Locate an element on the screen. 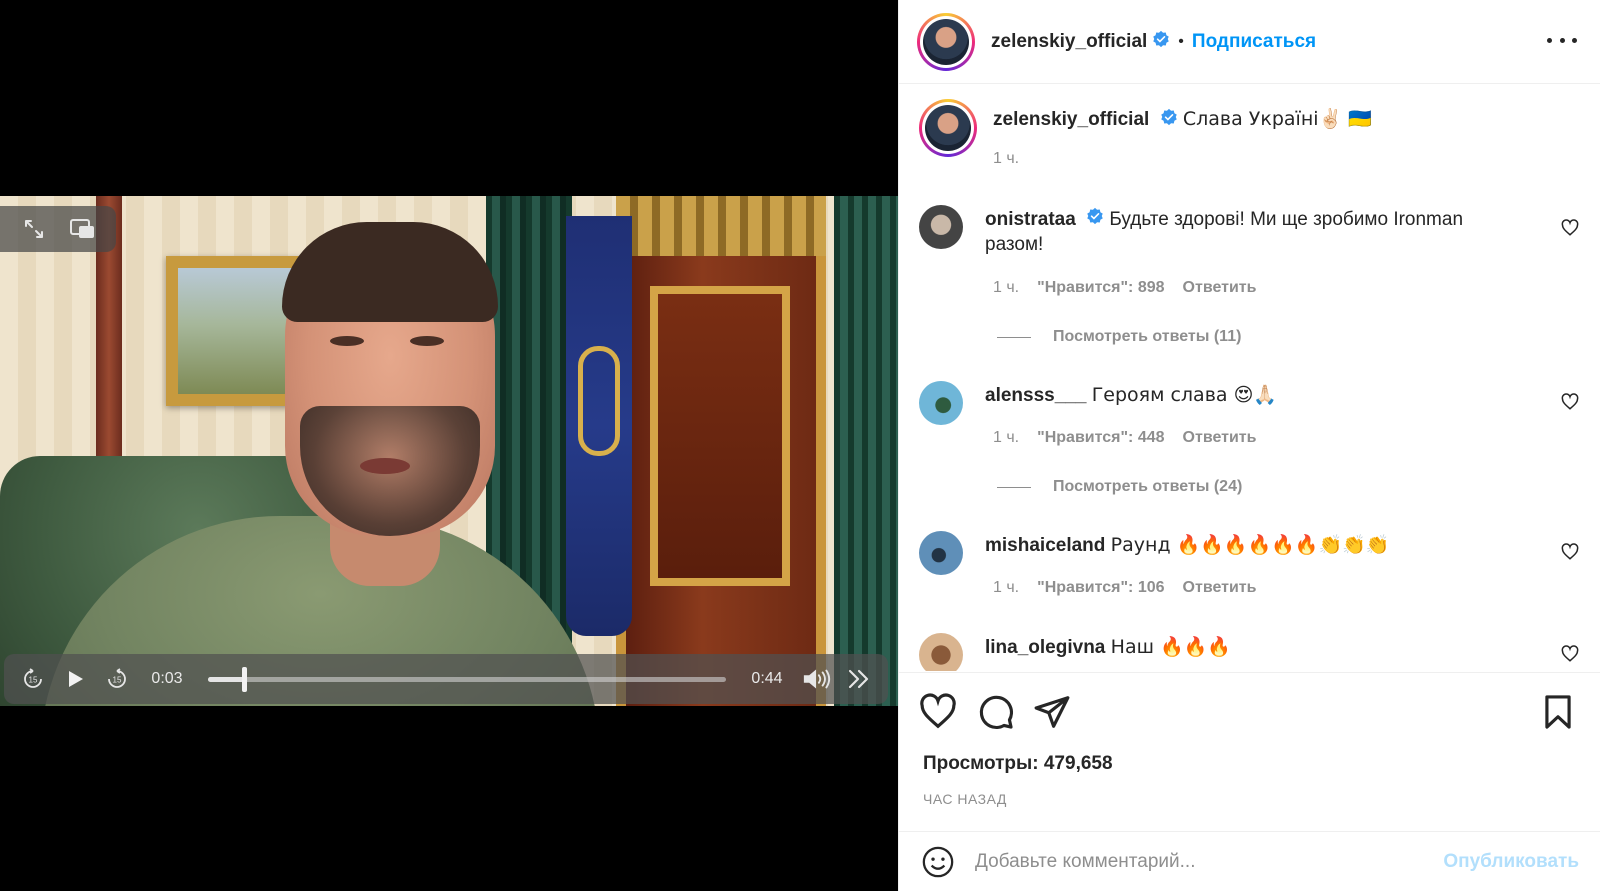 The height and width of the screenshot is (891, 1600). view-replies-button: Посмотреть ответы (24) is located at coordinates (1119, 487).